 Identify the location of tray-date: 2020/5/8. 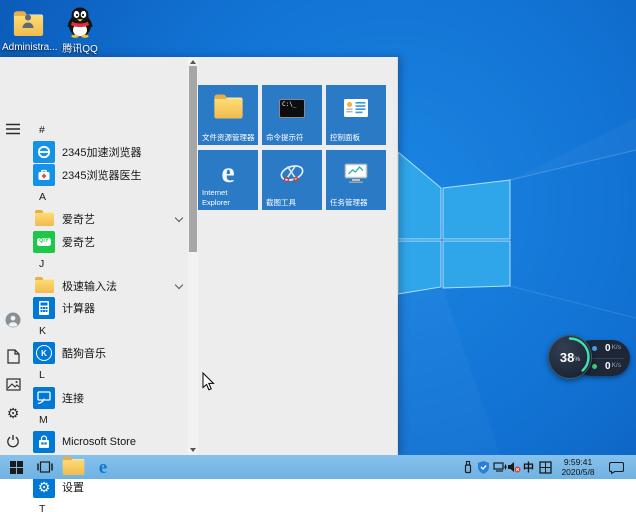
(578, 472).